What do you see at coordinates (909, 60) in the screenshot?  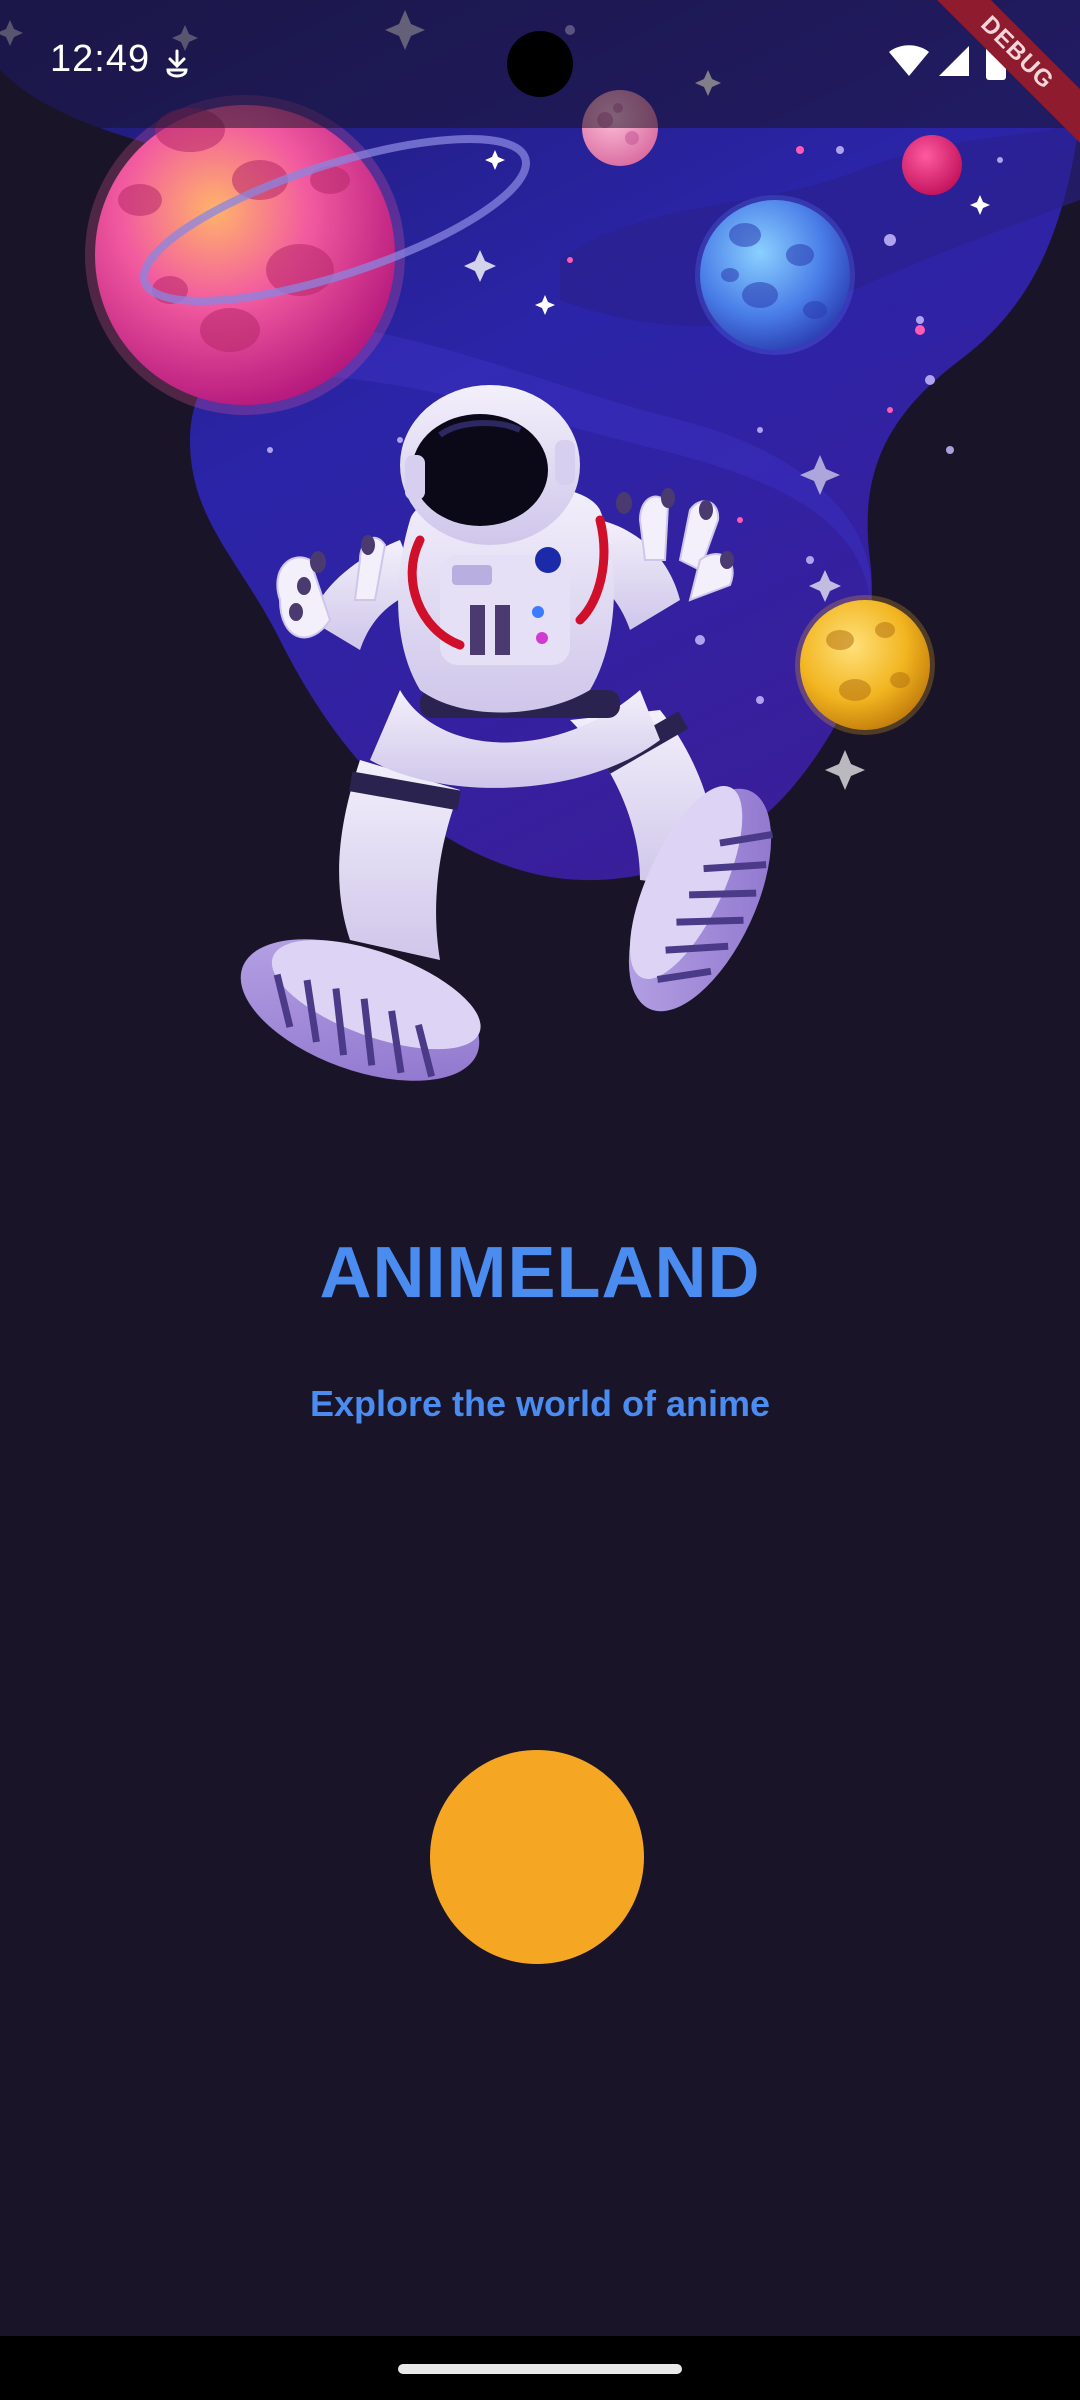 I see `wifi-icon` at bounding box center [909, 60].